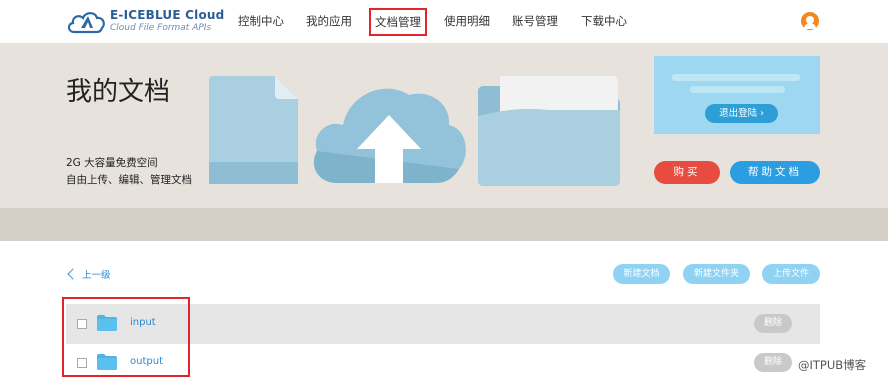  I want to click on banner-feature-text: 自由上传、编辑、管理文档, so click(129, 180).